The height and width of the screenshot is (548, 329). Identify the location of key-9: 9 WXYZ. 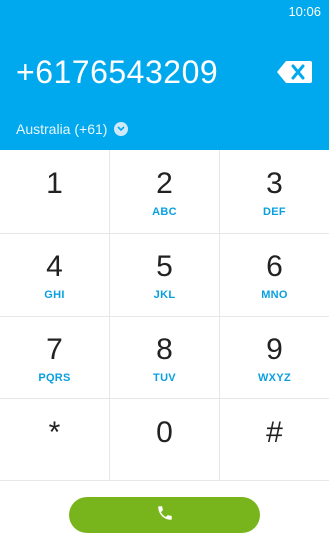
(274, 357).